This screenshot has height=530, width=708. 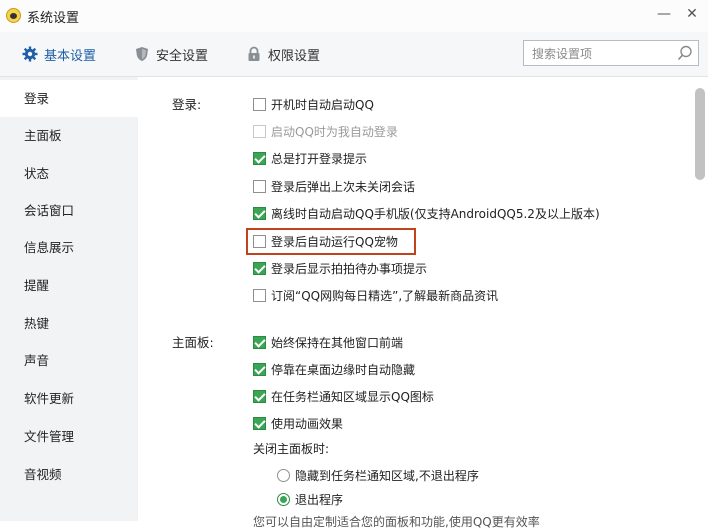 I want to click on option-label: 开机时自动启动QQ, so click(x=322, y=104).